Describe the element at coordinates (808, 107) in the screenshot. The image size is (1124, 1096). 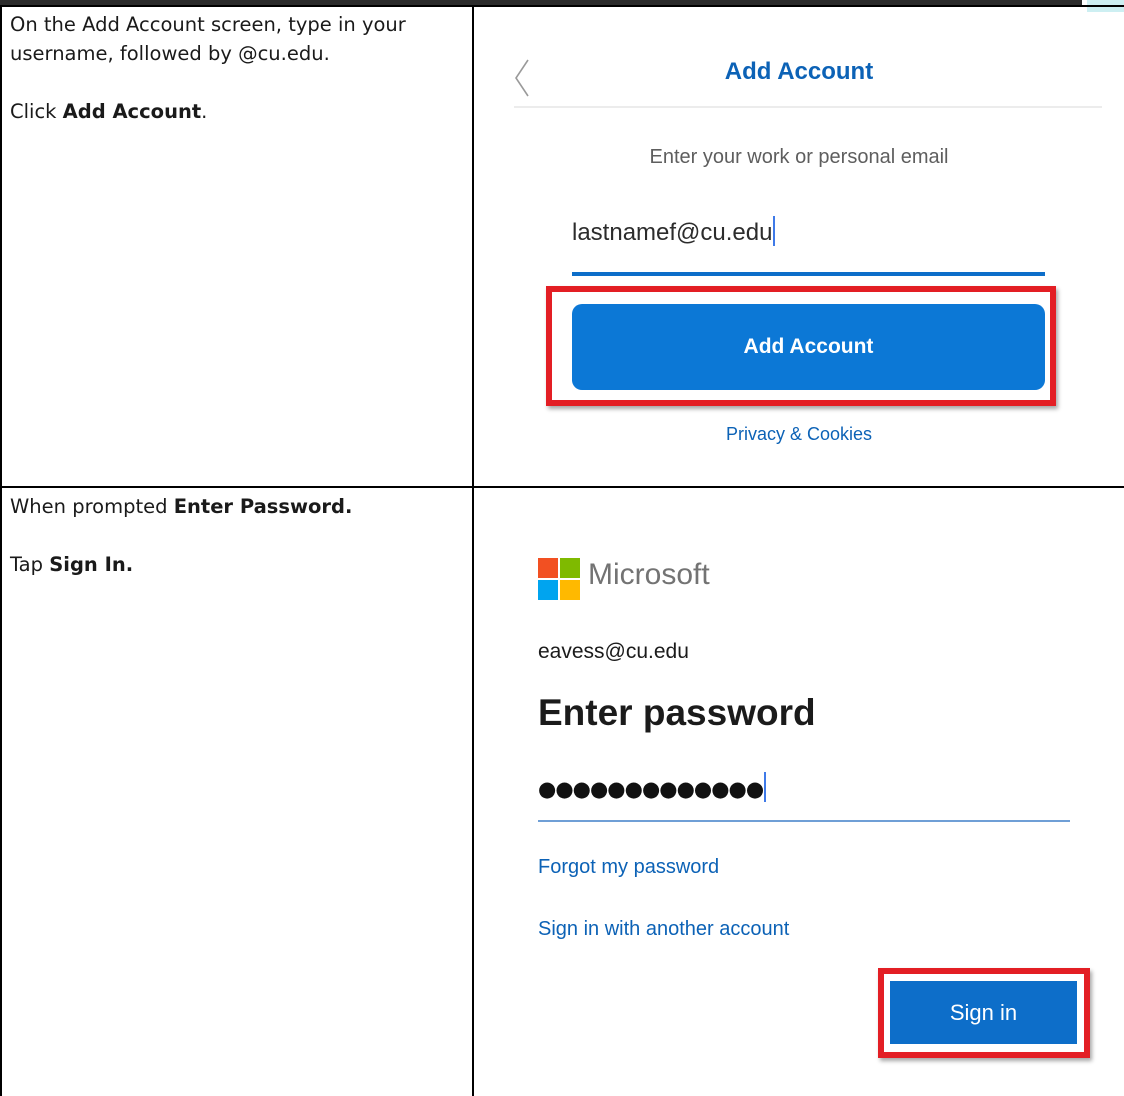
I see `header-divider` at that location.